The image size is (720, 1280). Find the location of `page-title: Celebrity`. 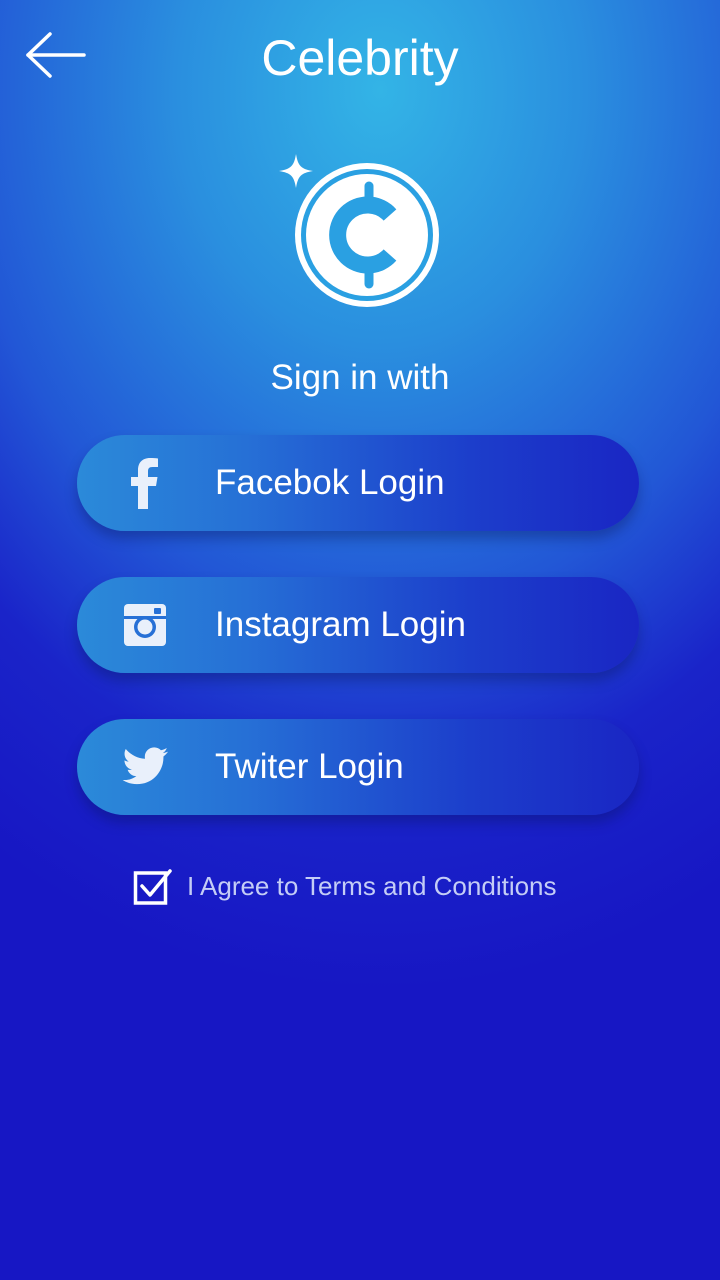

page-title: Celebrity is located at coordinates (360, 58).